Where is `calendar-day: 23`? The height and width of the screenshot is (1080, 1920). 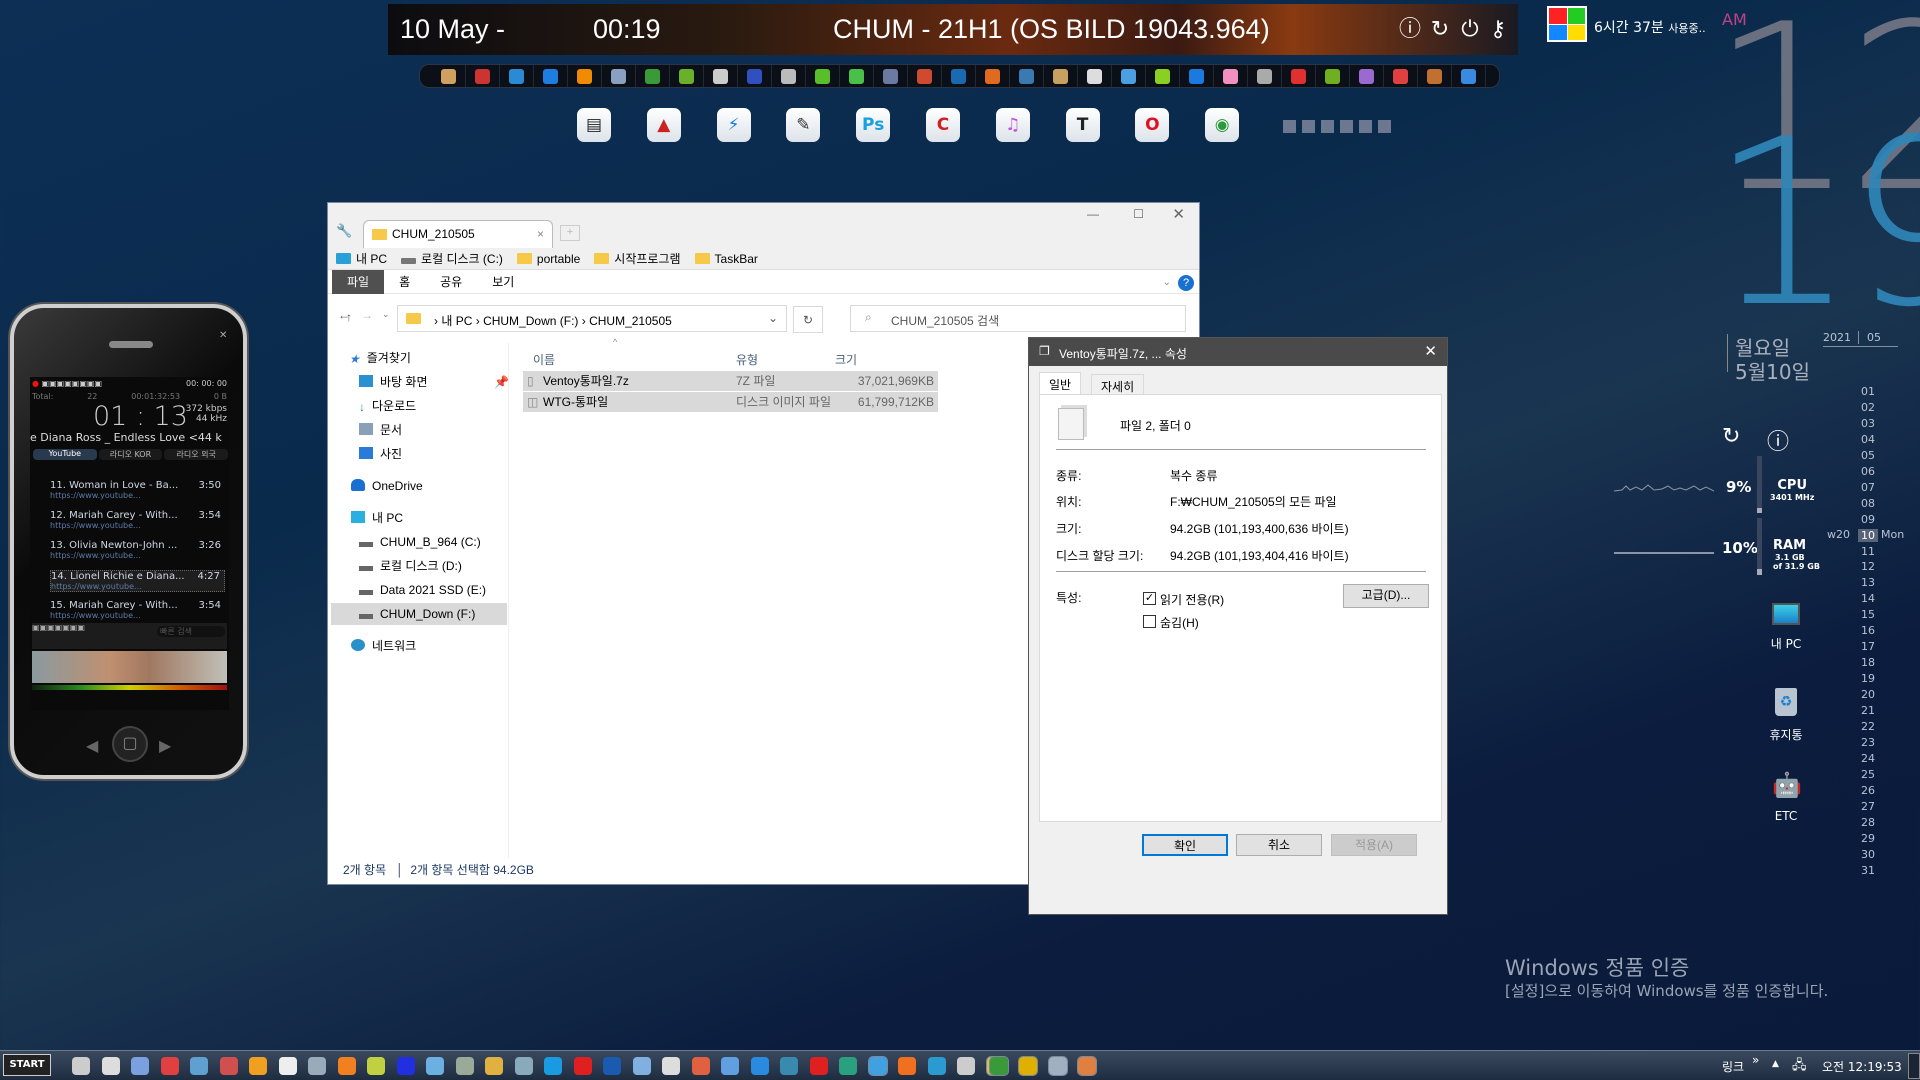 calendar-day: 23 is located at coordinates (1868, 742).